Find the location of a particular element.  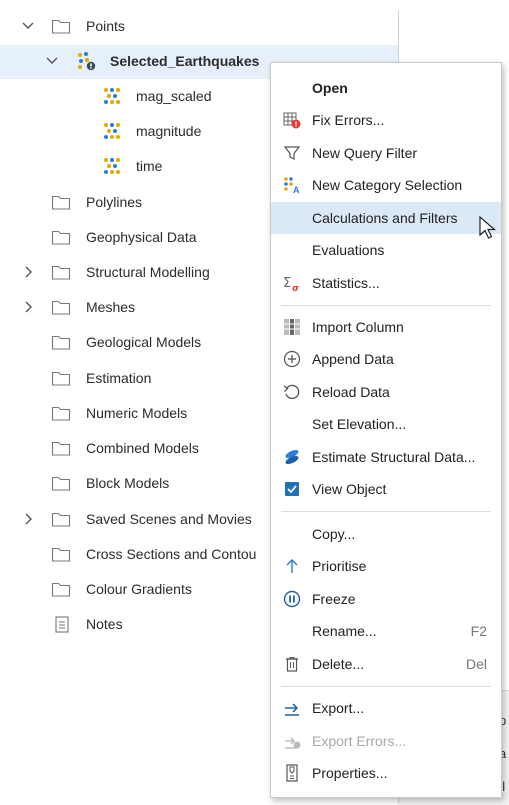

mouse-pointer-icon is located at coordinates (488, 227).